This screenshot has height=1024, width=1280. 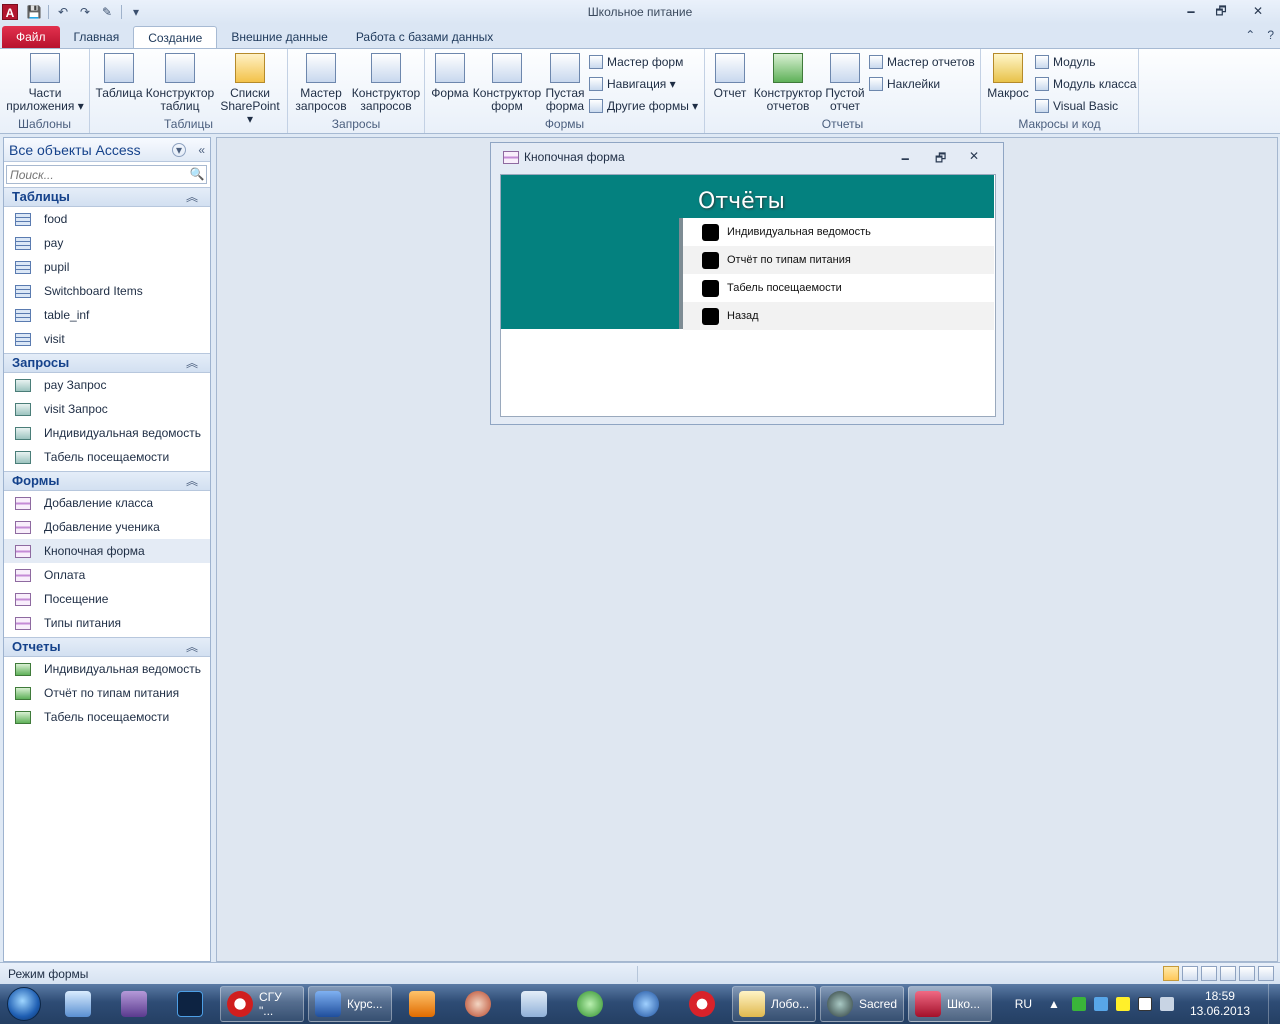 I want to click on nav-item-query: Табель посещаемости, so click(x=107, y=457).